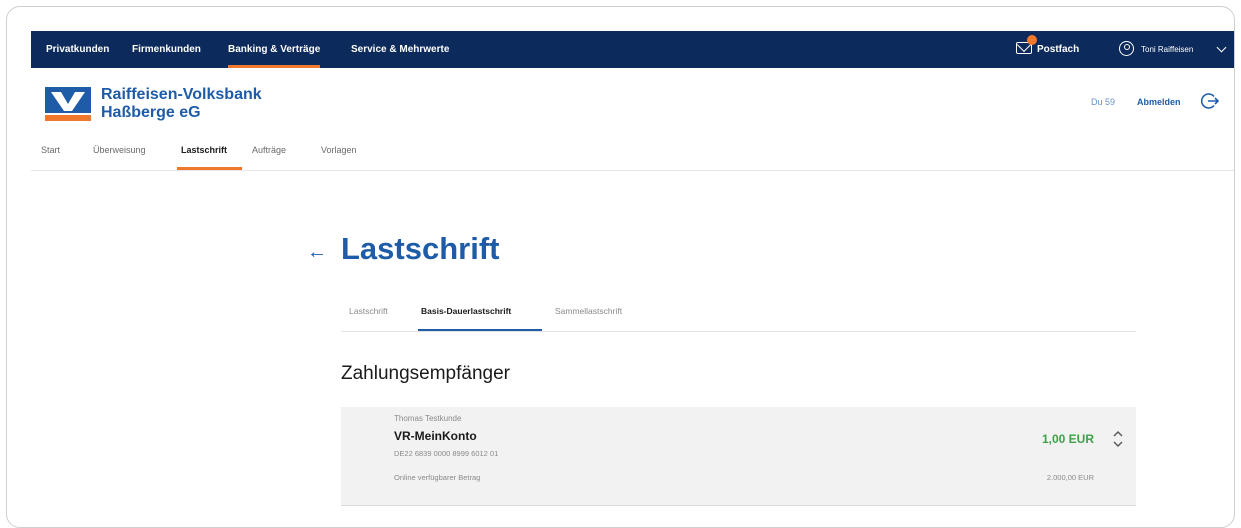 This screenshot has width=1241, height=528. What do you see at coordinates (420, 248) in the screenshot?
I see `page-title: Lastschrift` at bounding box center [420, 248].